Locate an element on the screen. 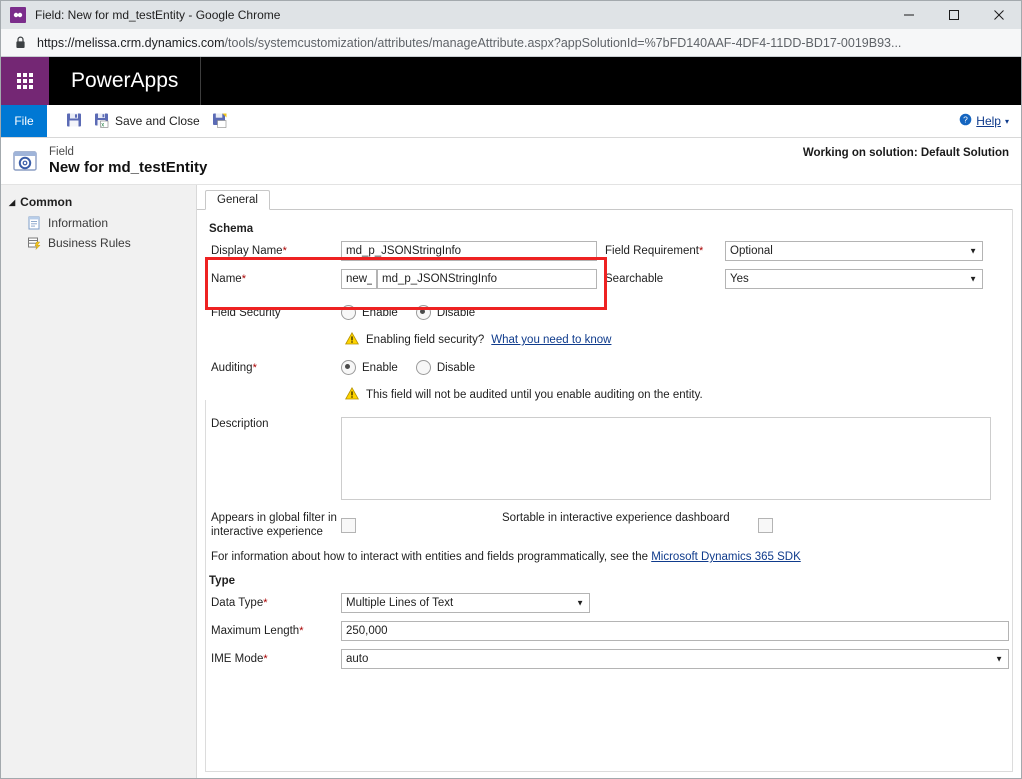 This screenshot has width=1022, height=779. field-security-disable-option: Disable is located at coordinates (445, 312).